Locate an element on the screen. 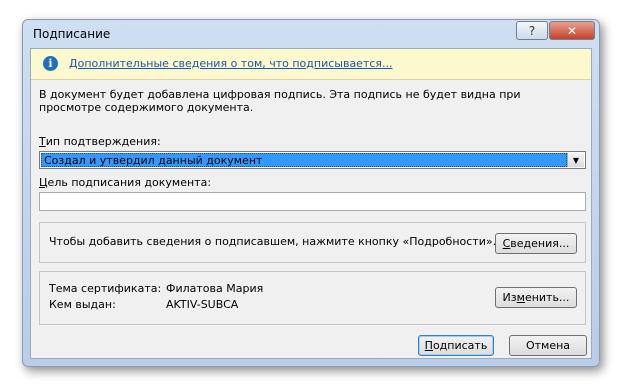 Image resolution: width=624 pixels, height=387 pixels. sign-button: Подписать is located at coordinates (456, 345).